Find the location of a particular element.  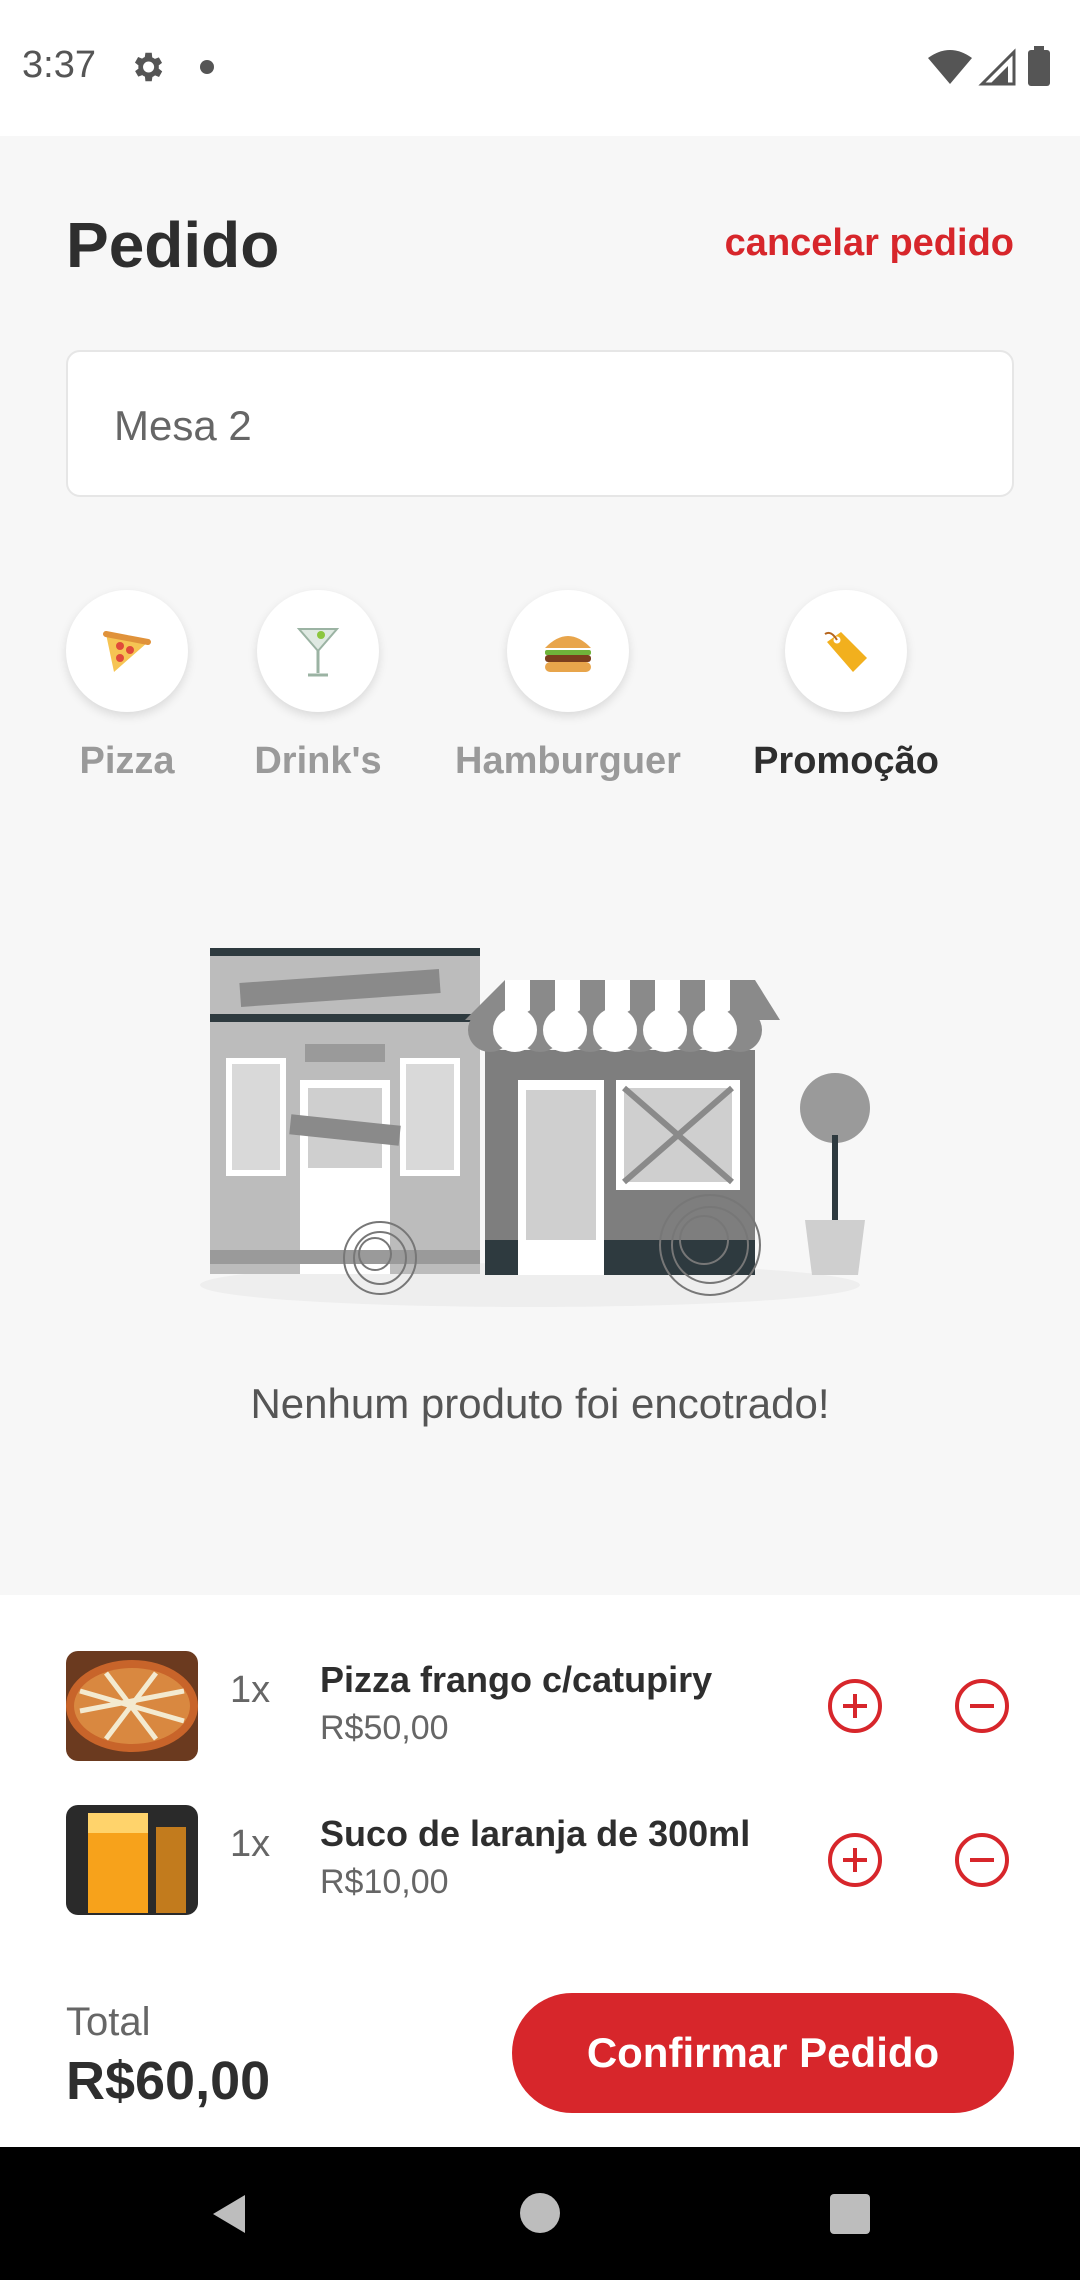

category-label: Pizza is located at coordinates (127, 761).